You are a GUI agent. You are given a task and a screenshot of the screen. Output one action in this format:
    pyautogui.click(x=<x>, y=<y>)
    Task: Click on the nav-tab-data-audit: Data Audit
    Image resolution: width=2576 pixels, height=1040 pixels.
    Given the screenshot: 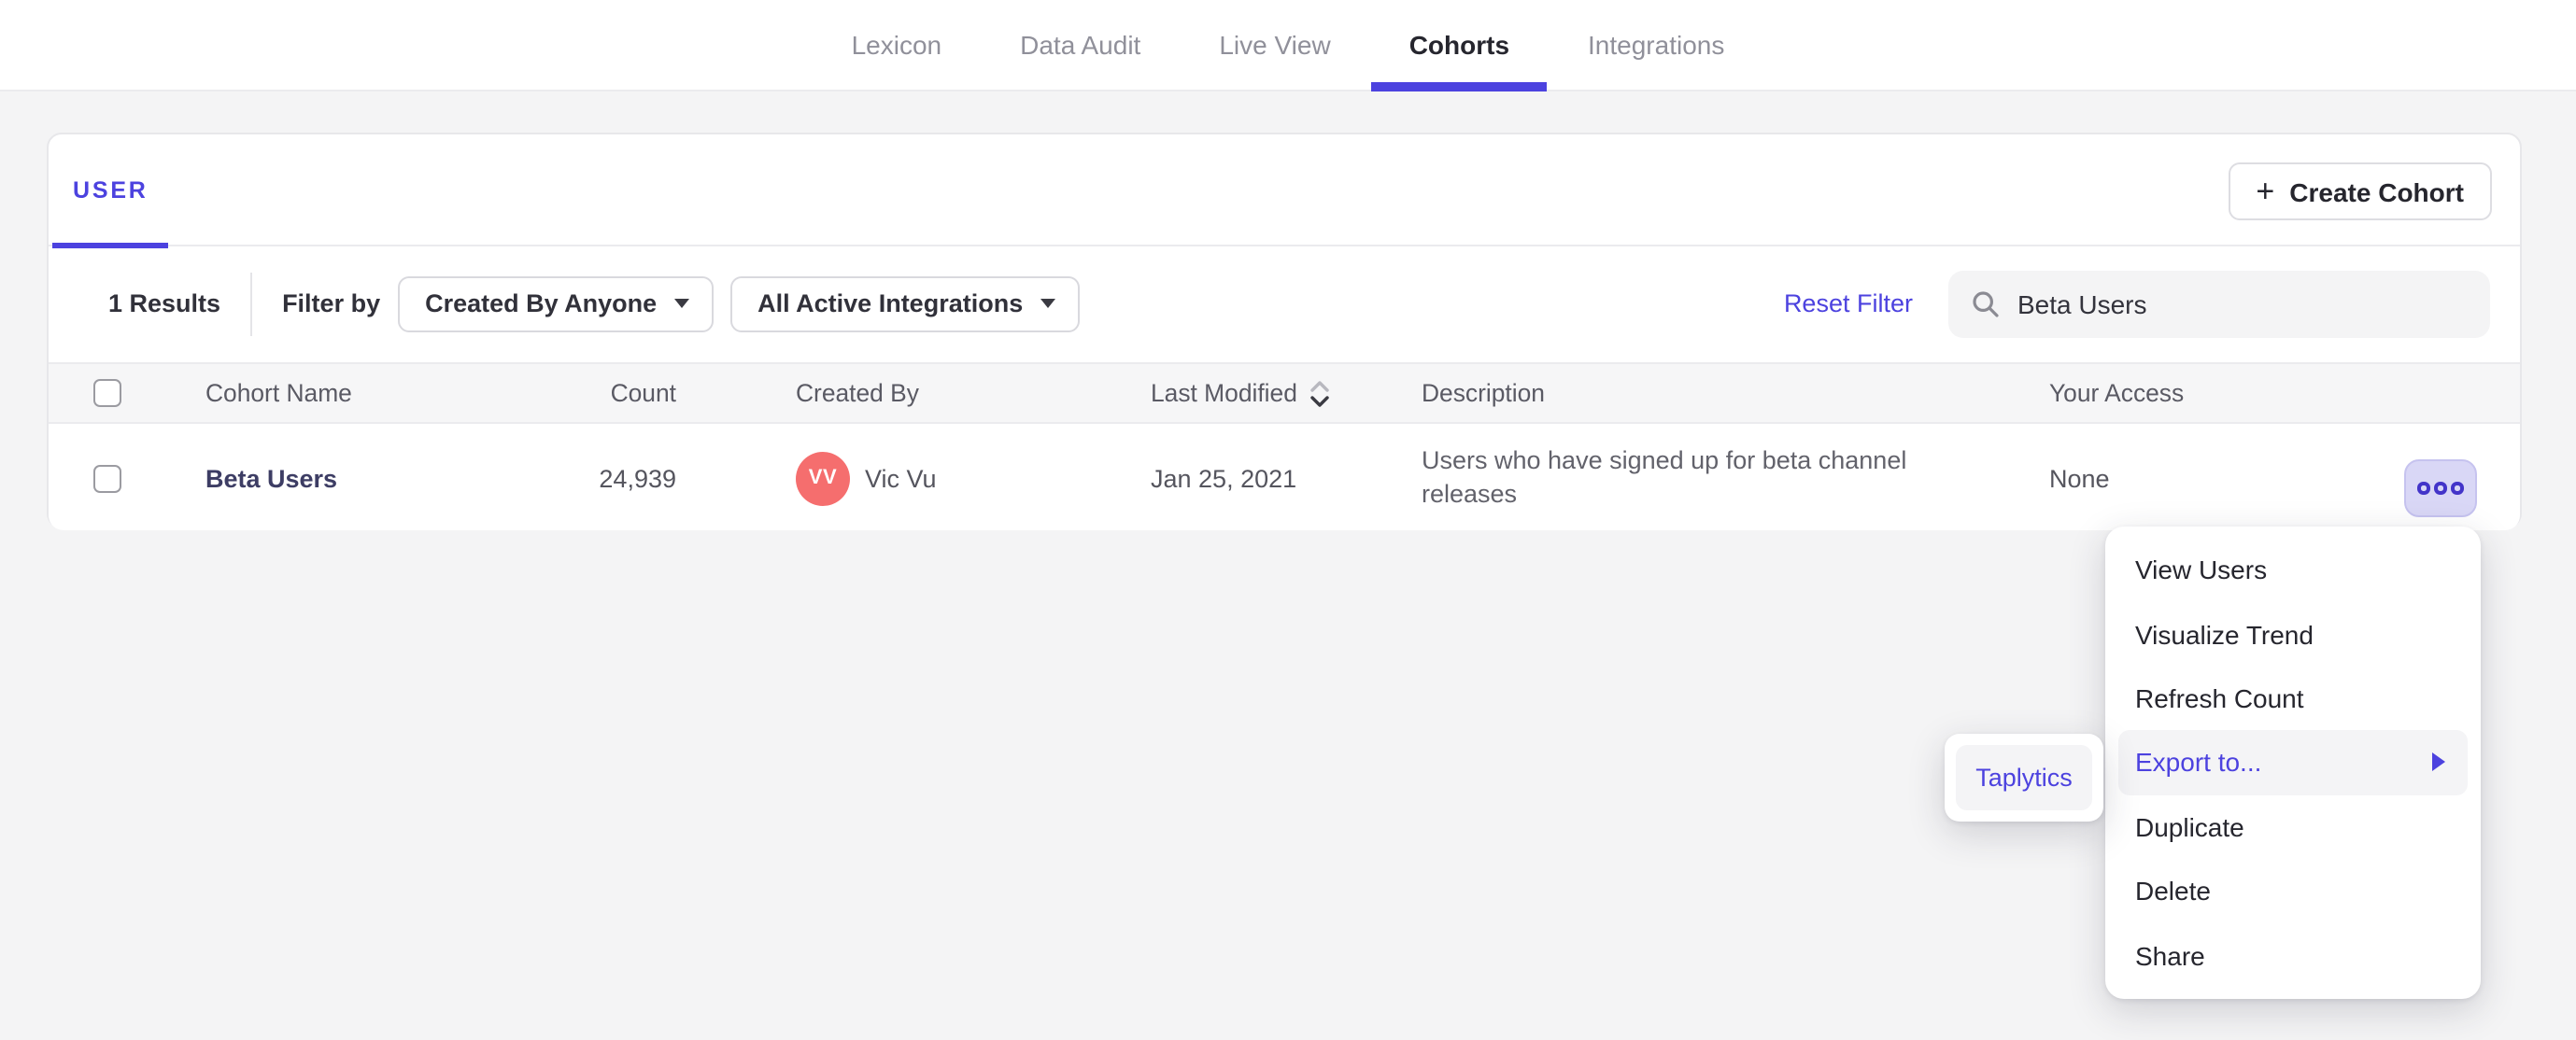 What is the action you would take?
    pyautogui.click(x=1080, y=45)
    